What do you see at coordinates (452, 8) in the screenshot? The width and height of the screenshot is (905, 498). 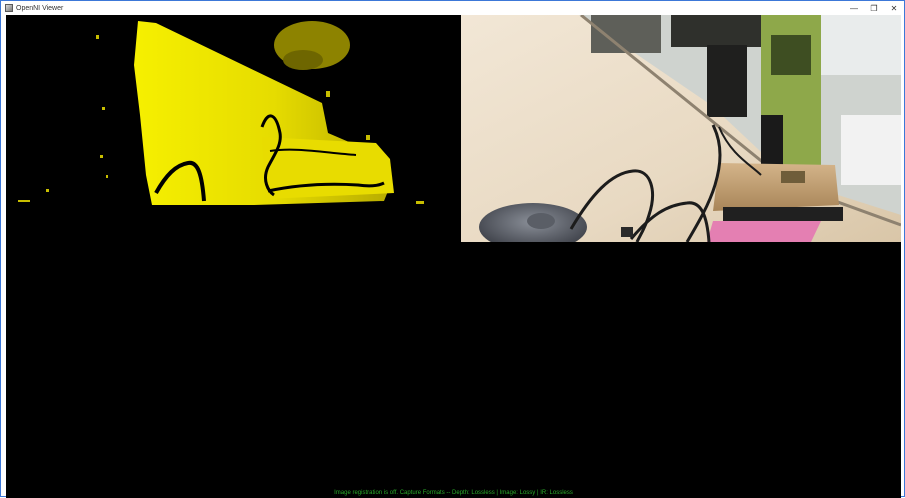 I see `title-bar: OpenNI Viewer — ❐ ✕` at bounding box center [452, 8].